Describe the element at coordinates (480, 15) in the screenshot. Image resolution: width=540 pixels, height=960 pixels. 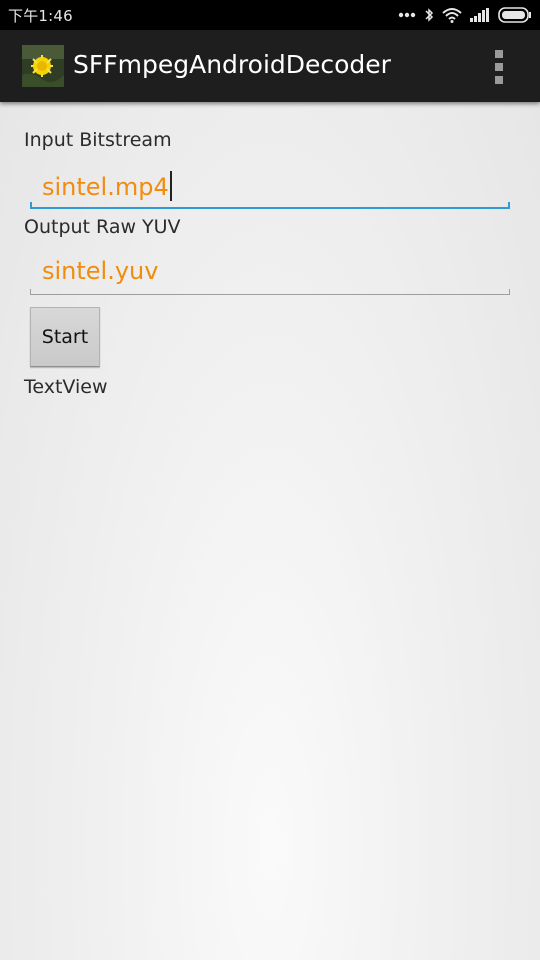
I see `signal-icon` at that location.